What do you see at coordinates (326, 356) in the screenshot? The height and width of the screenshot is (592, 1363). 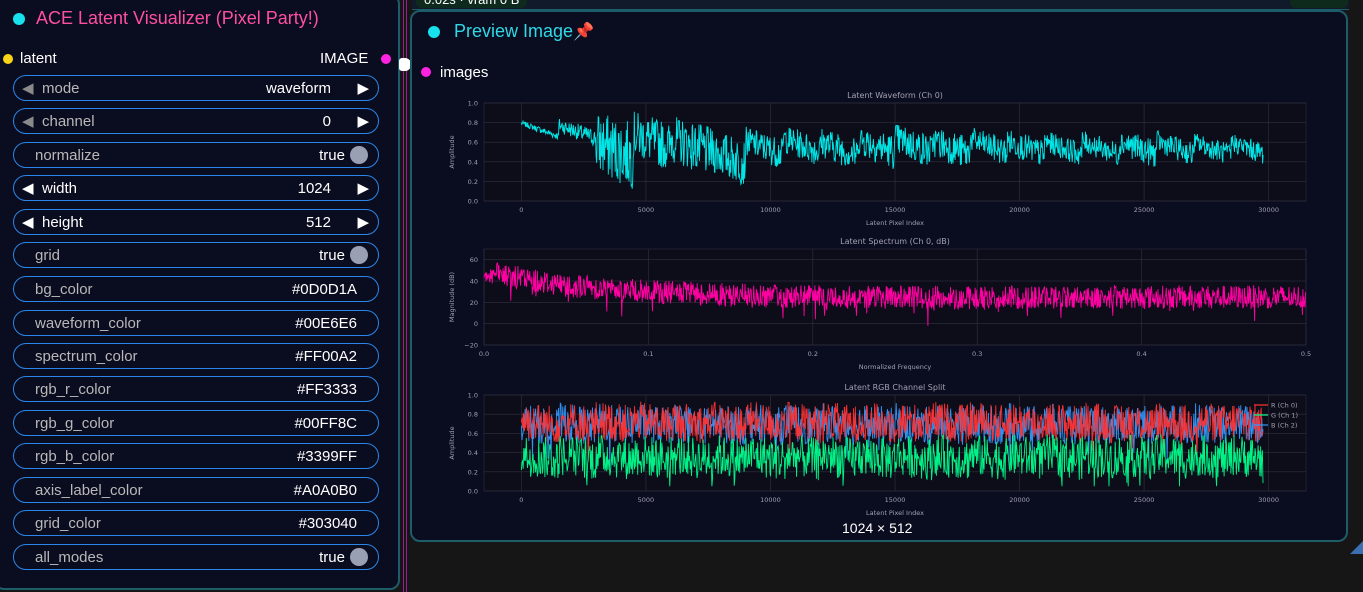 I see `widget-value: #FF00A2` at bounding box center [326, 356].